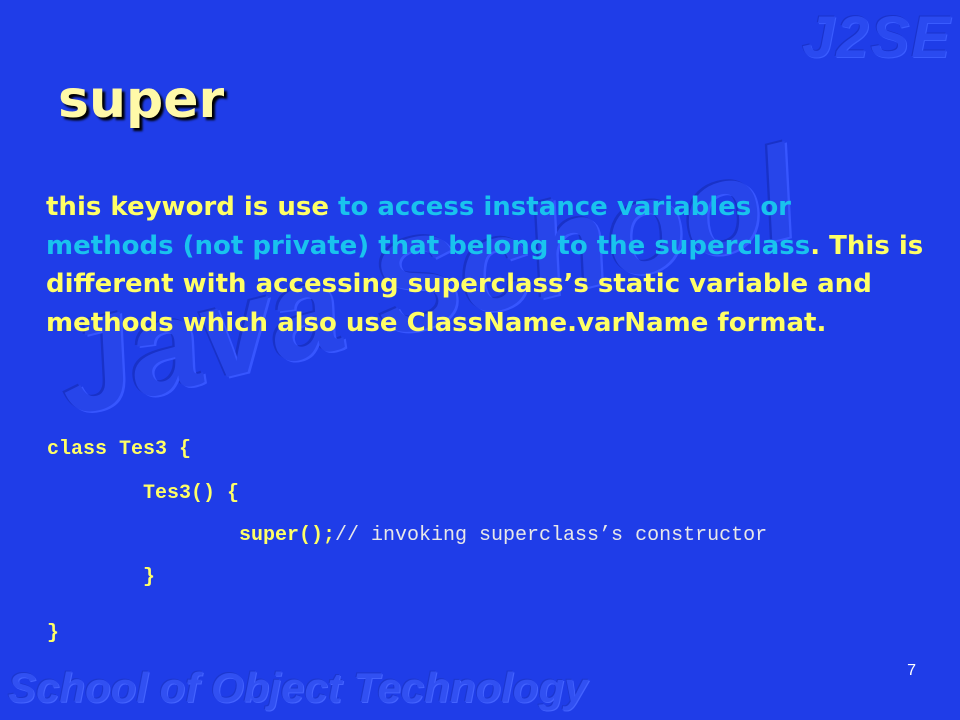  What do you see at coordinates (877, 37) in the screenshot?
I see `watermark-j2se: J2SE` at bounding box center [877, 37].